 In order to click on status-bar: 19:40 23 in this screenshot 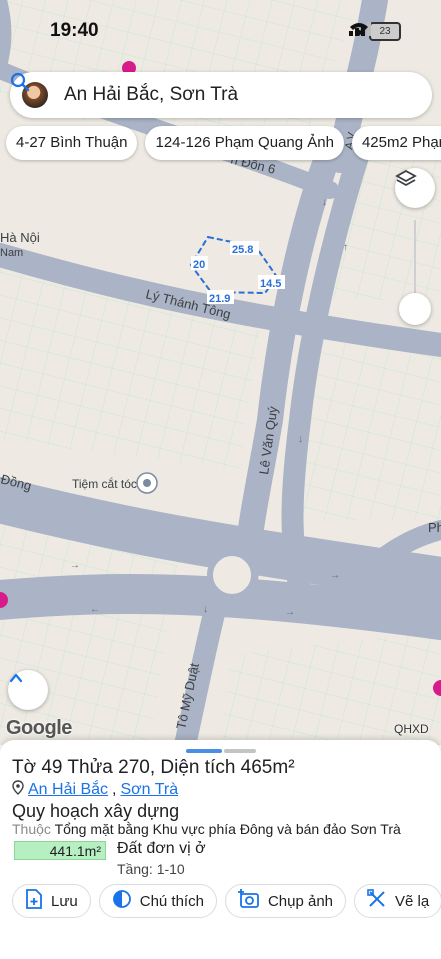, I will do `click(220, 30)`.